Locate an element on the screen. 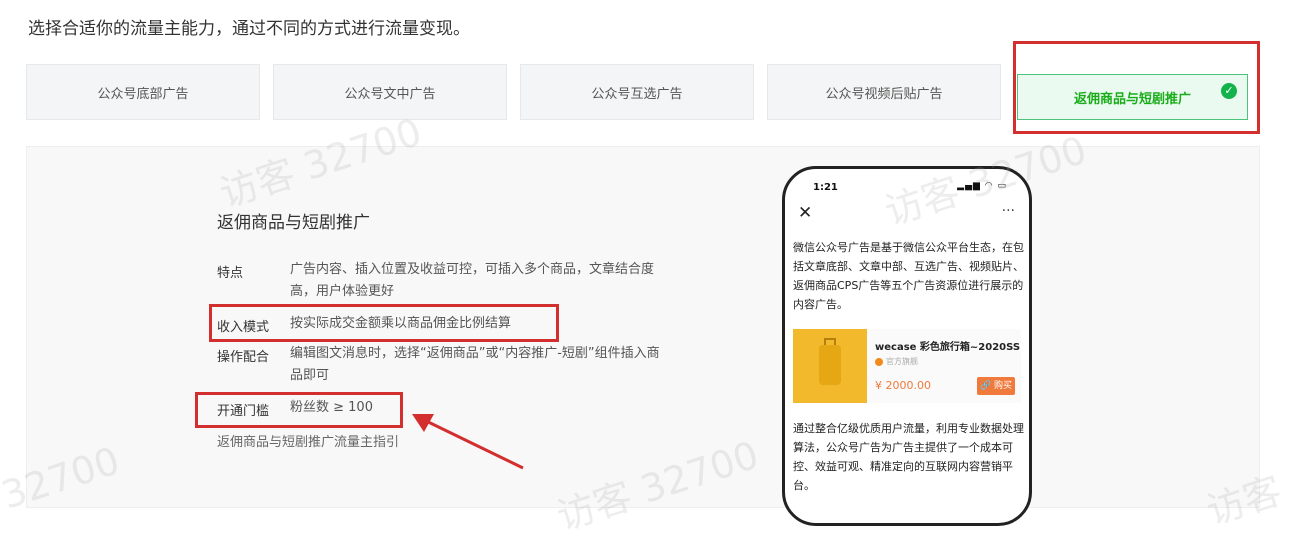 The height and width of the screenshot is (541, 1290). status-time: 1:21 is located at coordinates (825, 187).